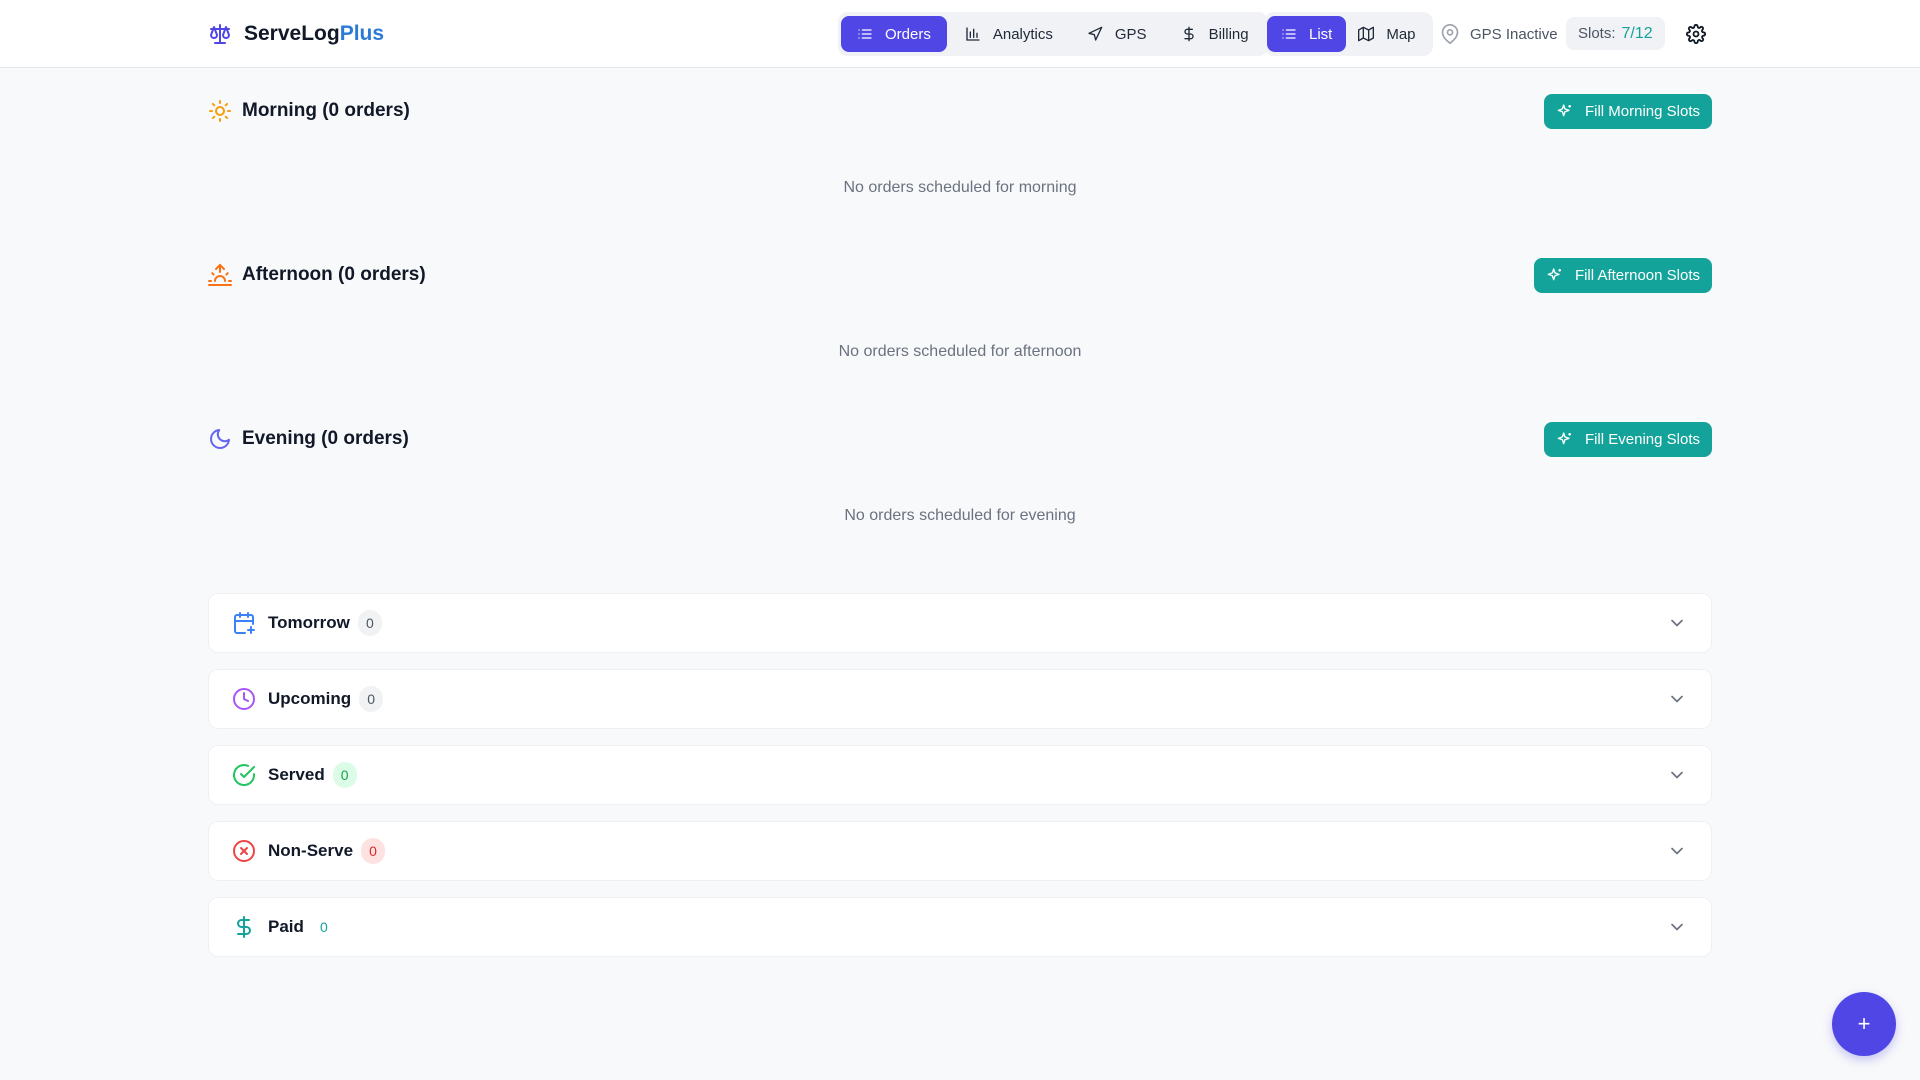  What do you see at coordinates (244, 775) in the screenshot?
I see `check-circle-icon` at bounding box center [244, 775].